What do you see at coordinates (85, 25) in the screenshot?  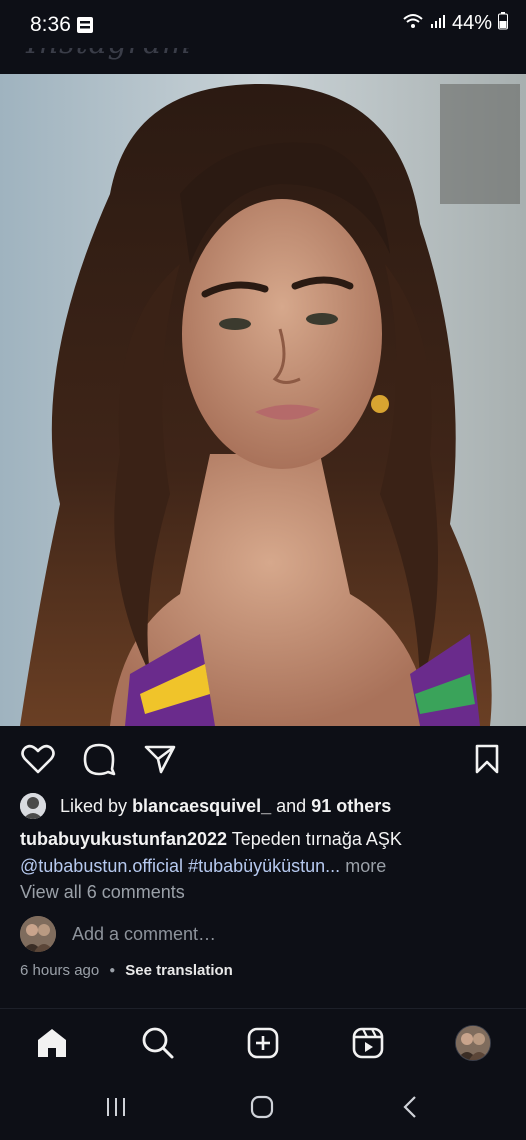 I see `notification-icon` at bounding box center [85, 25].